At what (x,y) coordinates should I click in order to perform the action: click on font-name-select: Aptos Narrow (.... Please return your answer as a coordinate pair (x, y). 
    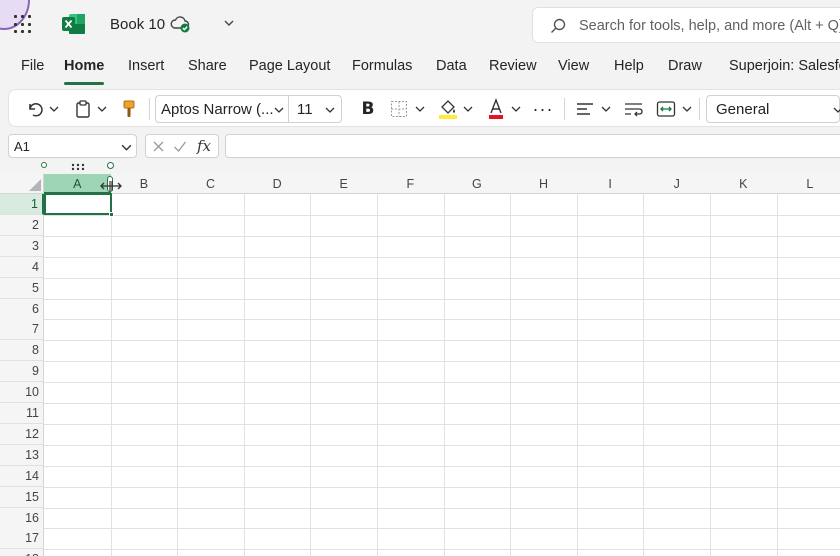
    Looking at the image, I should click on (222, 109).